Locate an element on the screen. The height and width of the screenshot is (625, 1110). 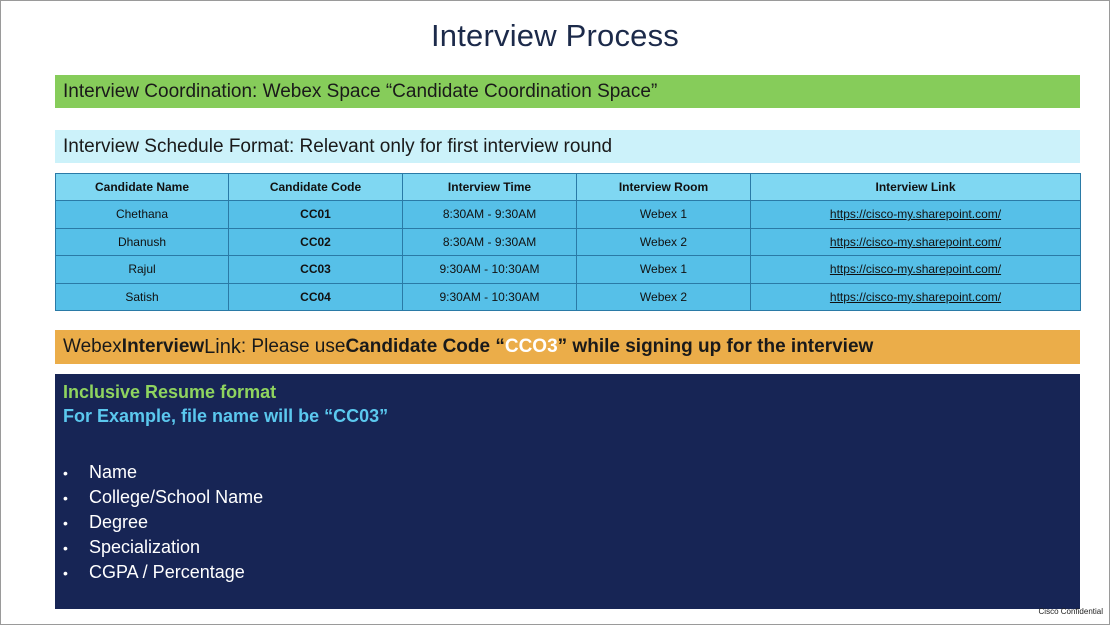
please-use-text: : Please use is located at coordinates (293, 346).